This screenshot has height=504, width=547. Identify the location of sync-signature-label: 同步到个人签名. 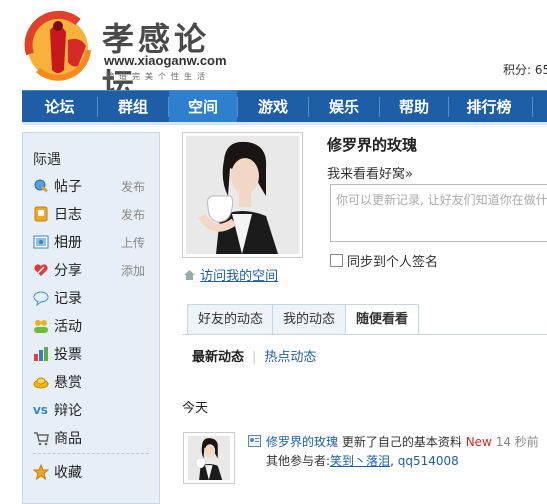
(393, 262).